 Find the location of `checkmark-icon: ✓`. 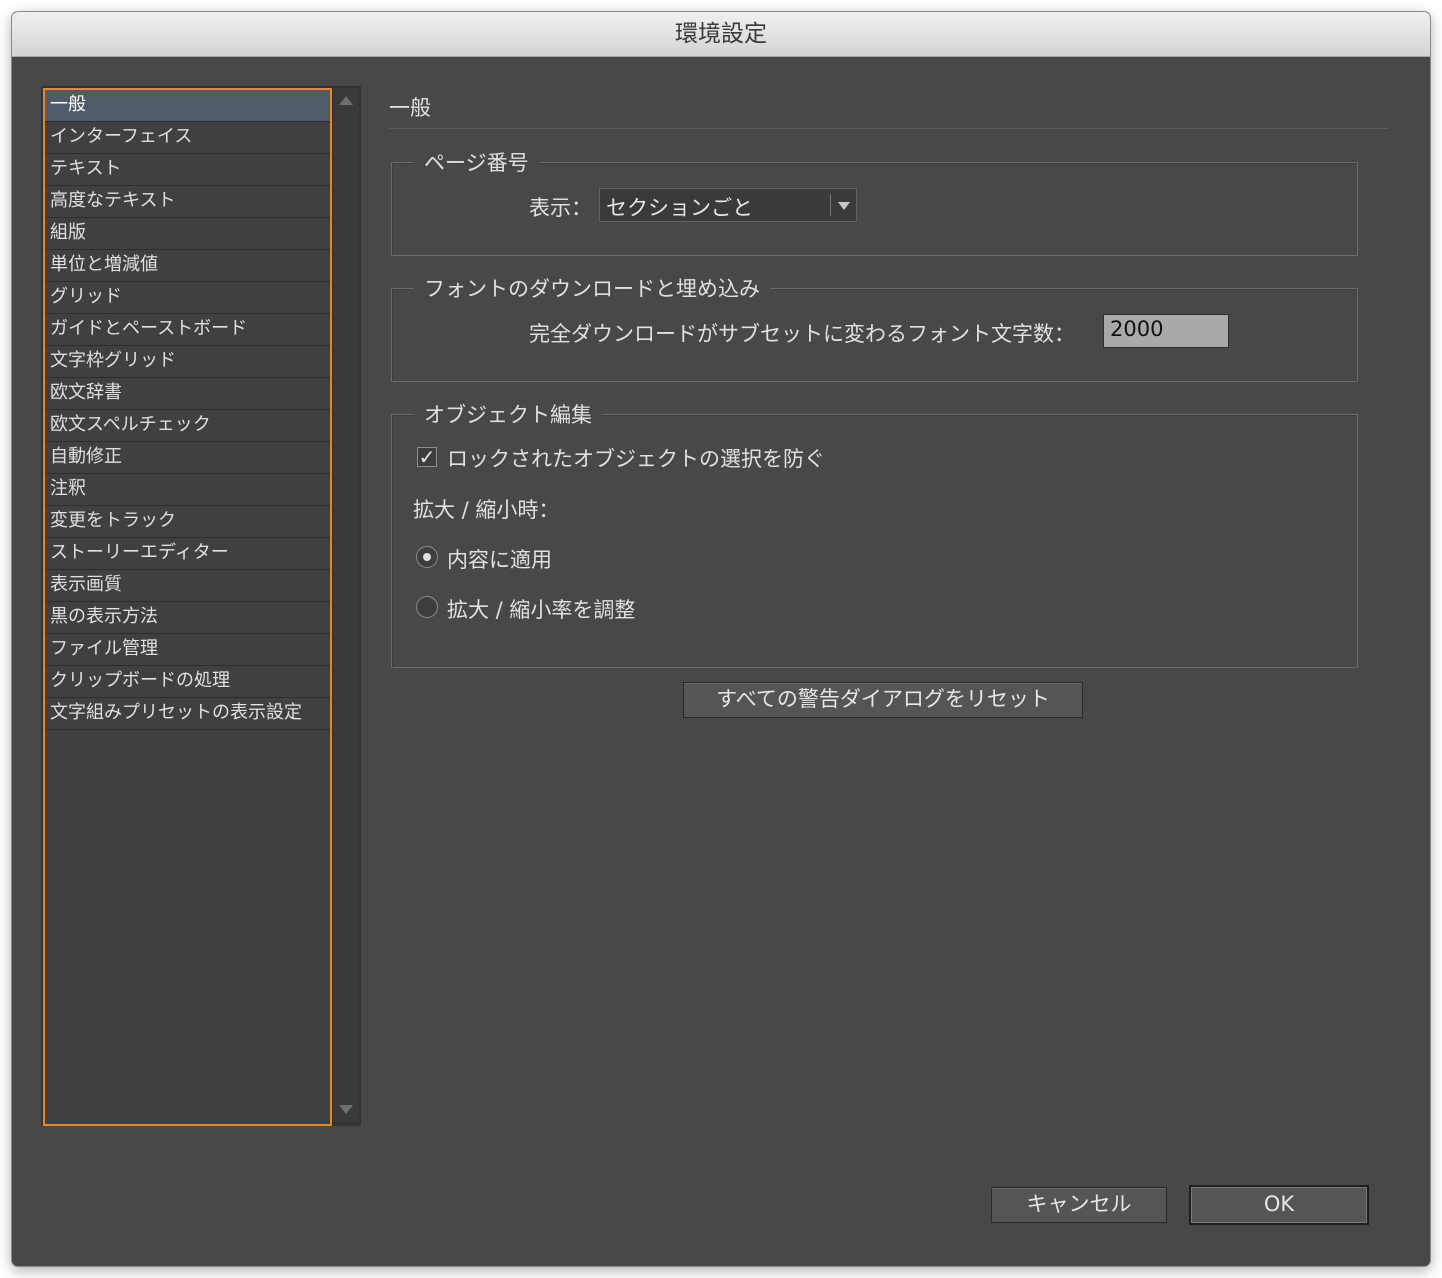

checkmark-icon: ✓ is located at coordinates (427, 457).